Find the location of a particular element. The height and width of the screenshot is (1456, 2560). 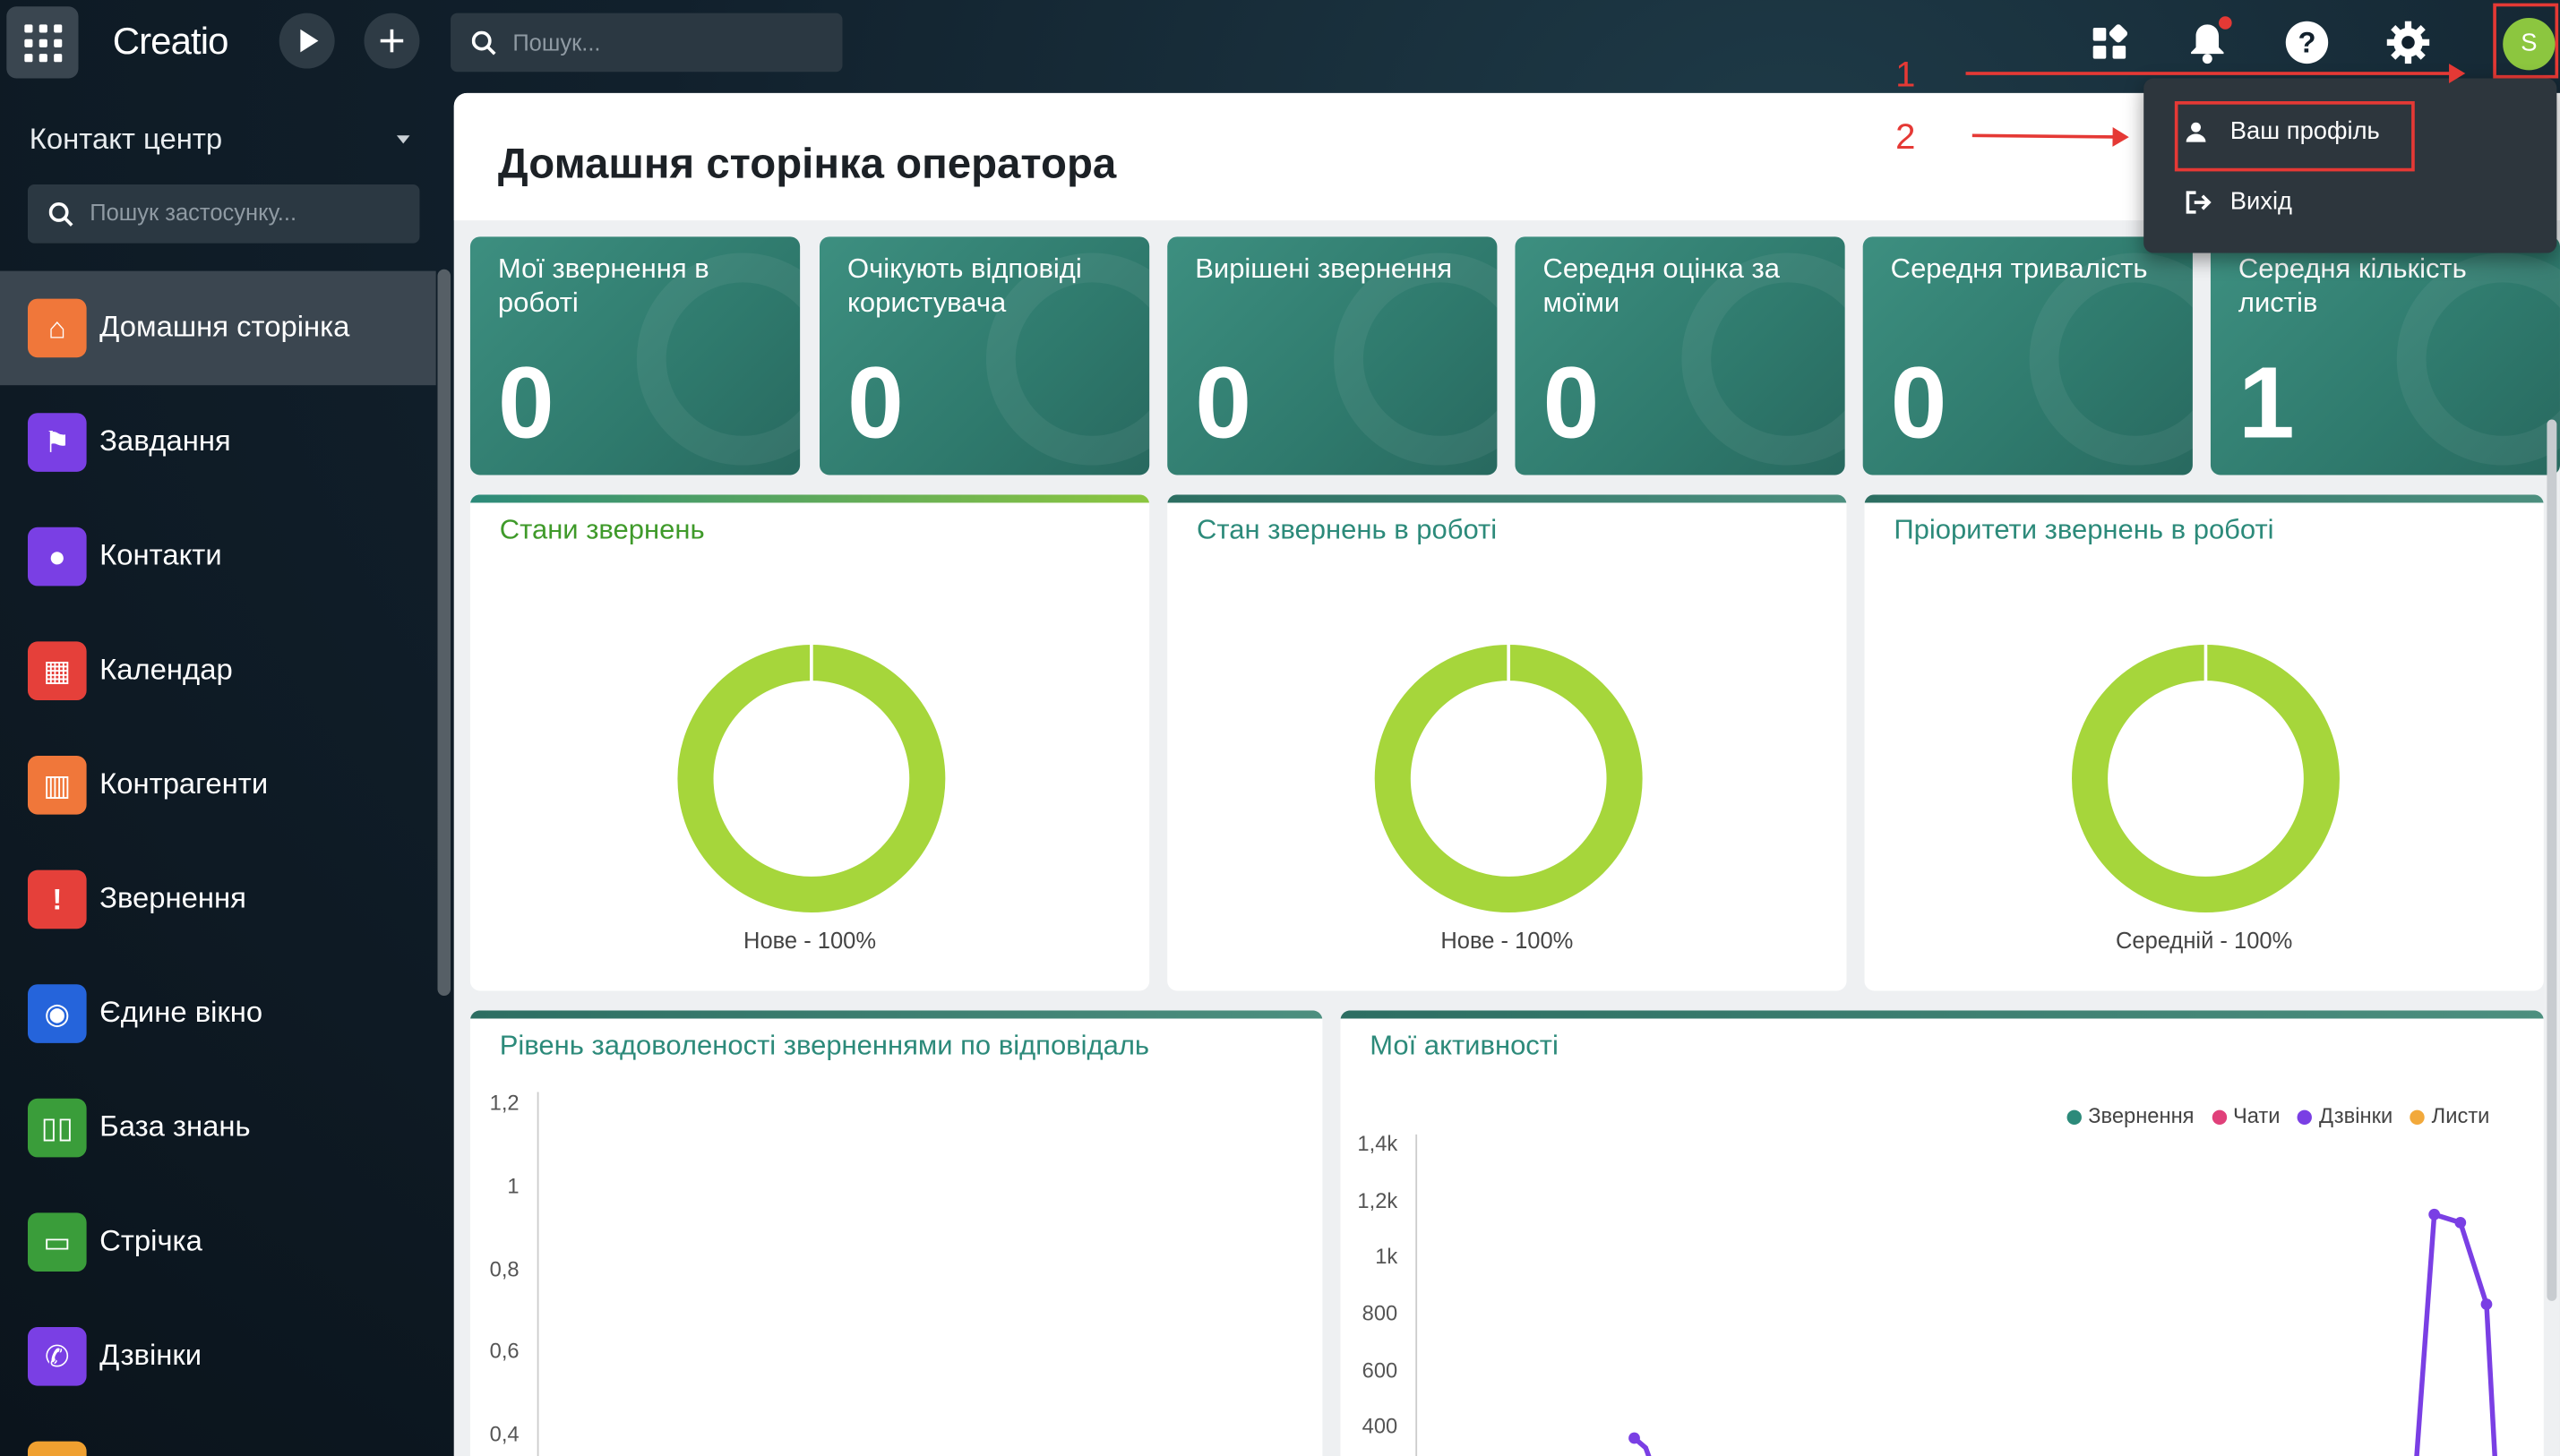

sidebar-item: ▦ Календар is located at coordinates (218, 670).